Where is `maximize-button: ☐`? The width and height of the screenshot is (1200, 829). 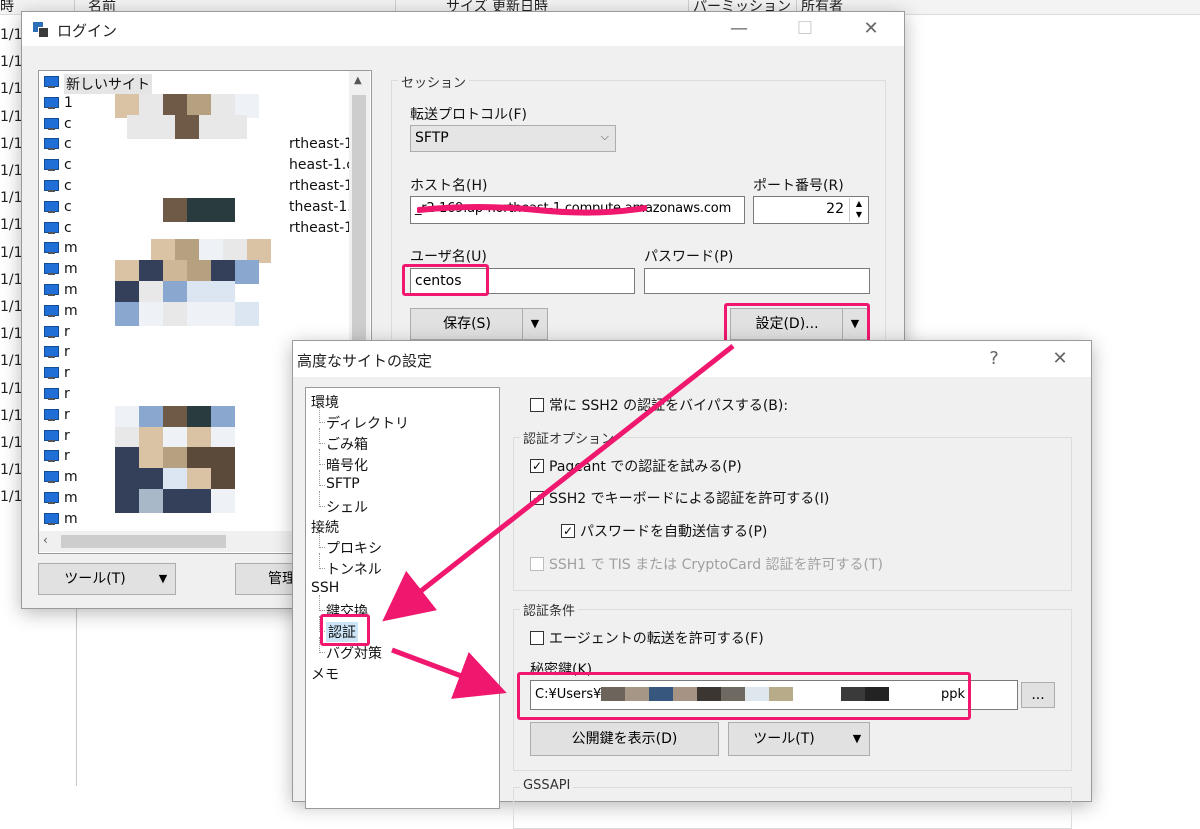
maximize-button: ☐ is located at coordinates (805, 29).